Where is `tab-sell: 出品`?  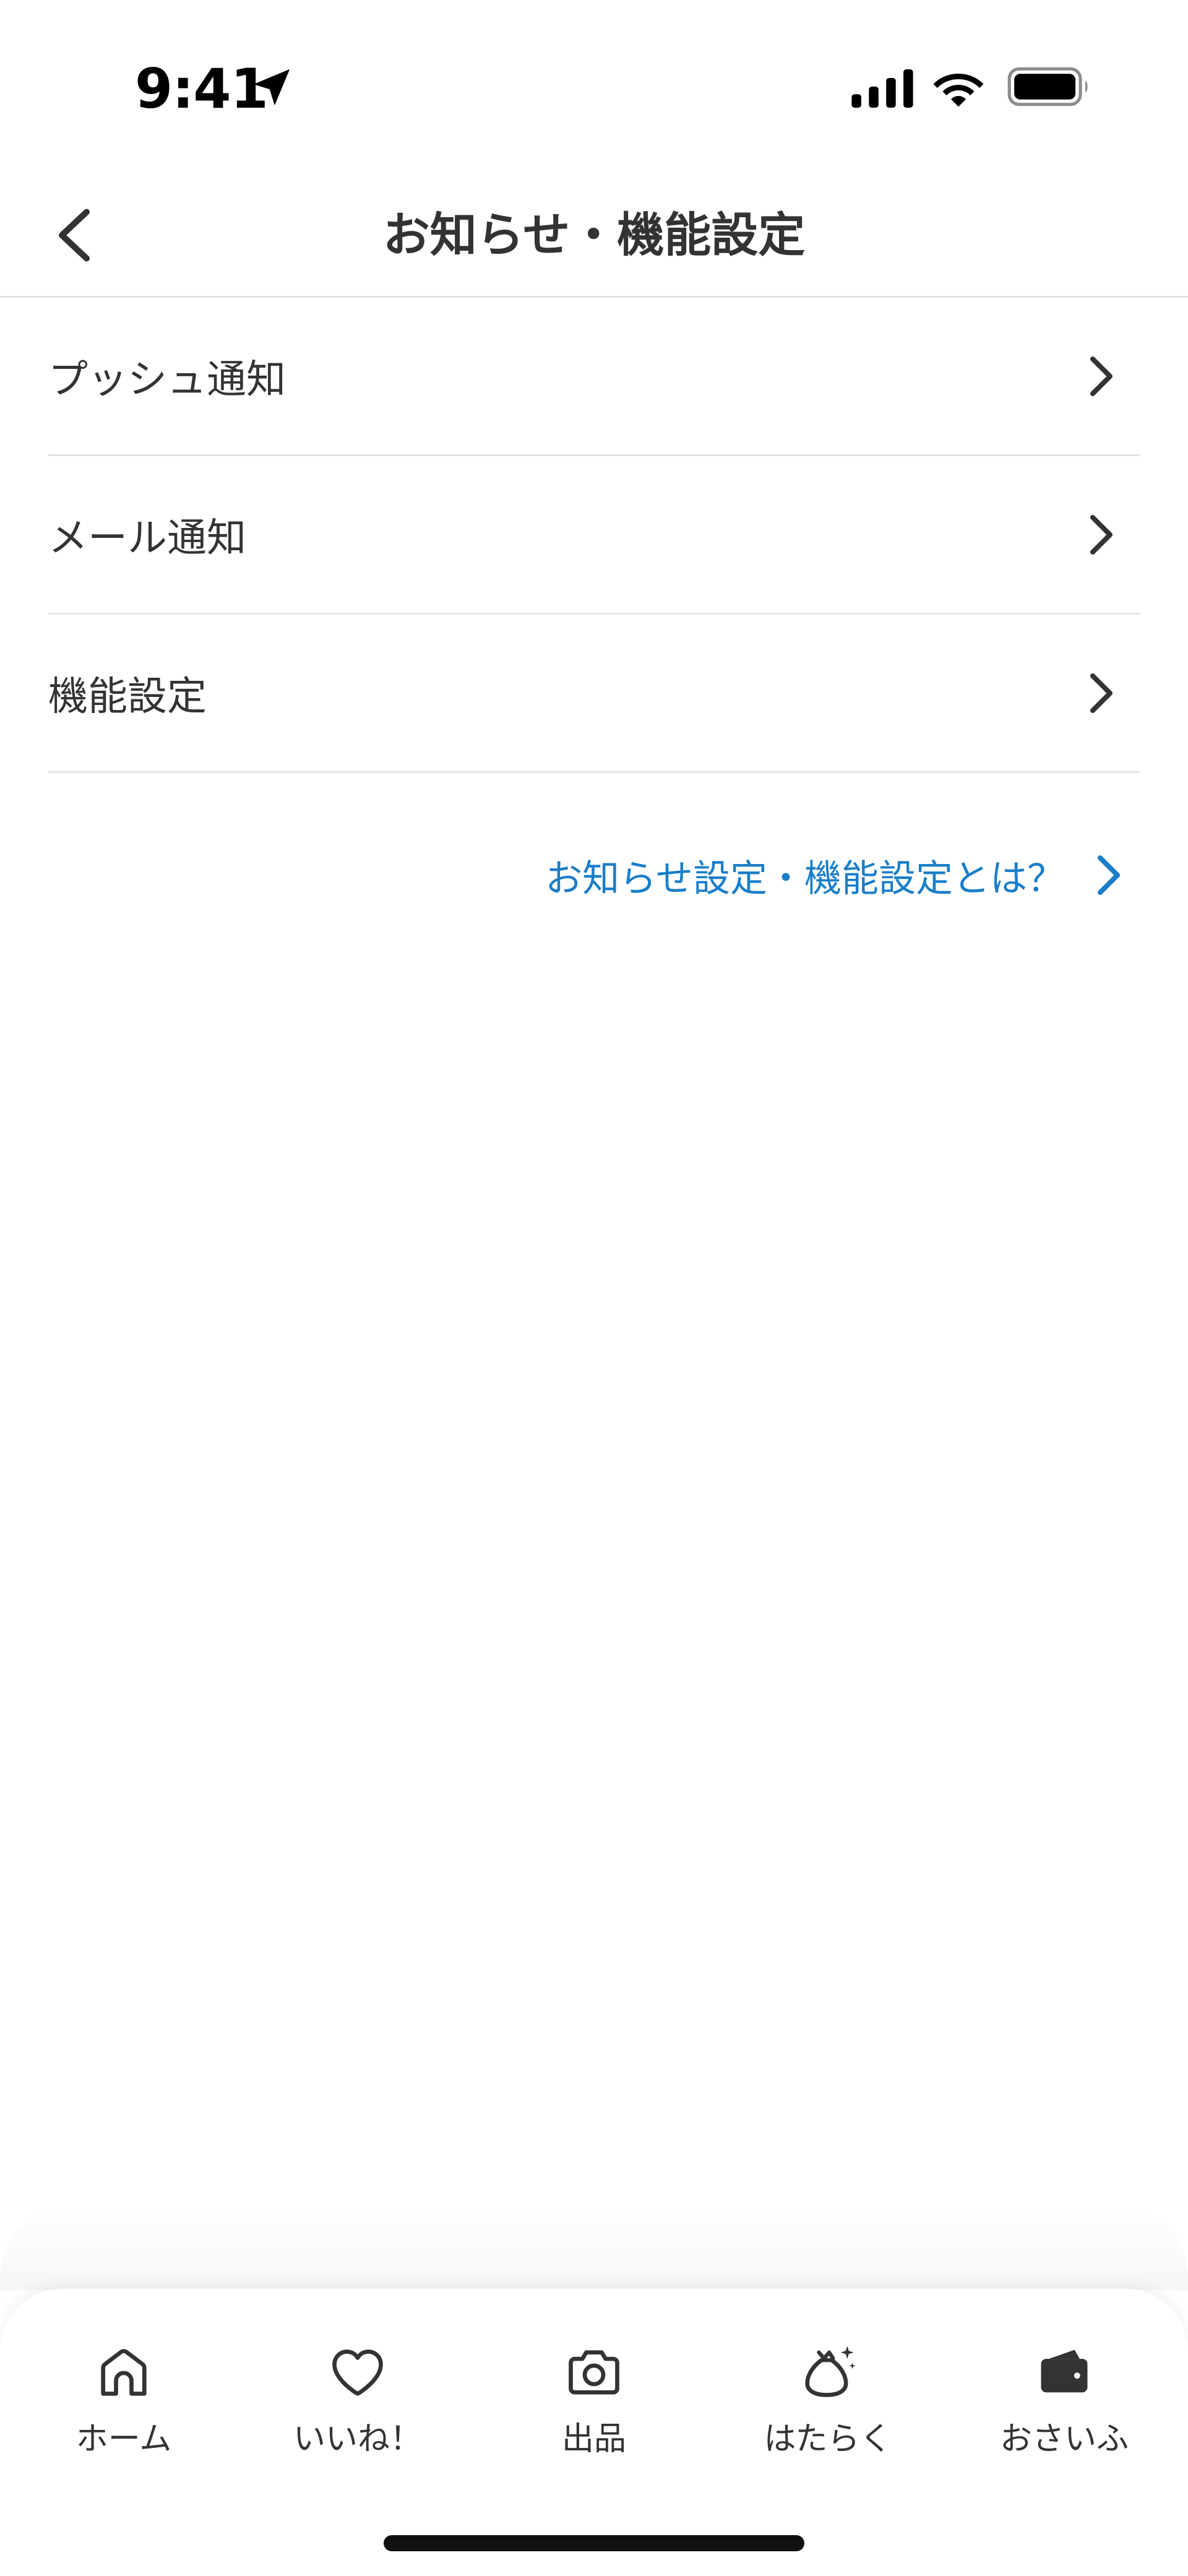
tab-sell: 出品 is located at coordinates (594, 2403).